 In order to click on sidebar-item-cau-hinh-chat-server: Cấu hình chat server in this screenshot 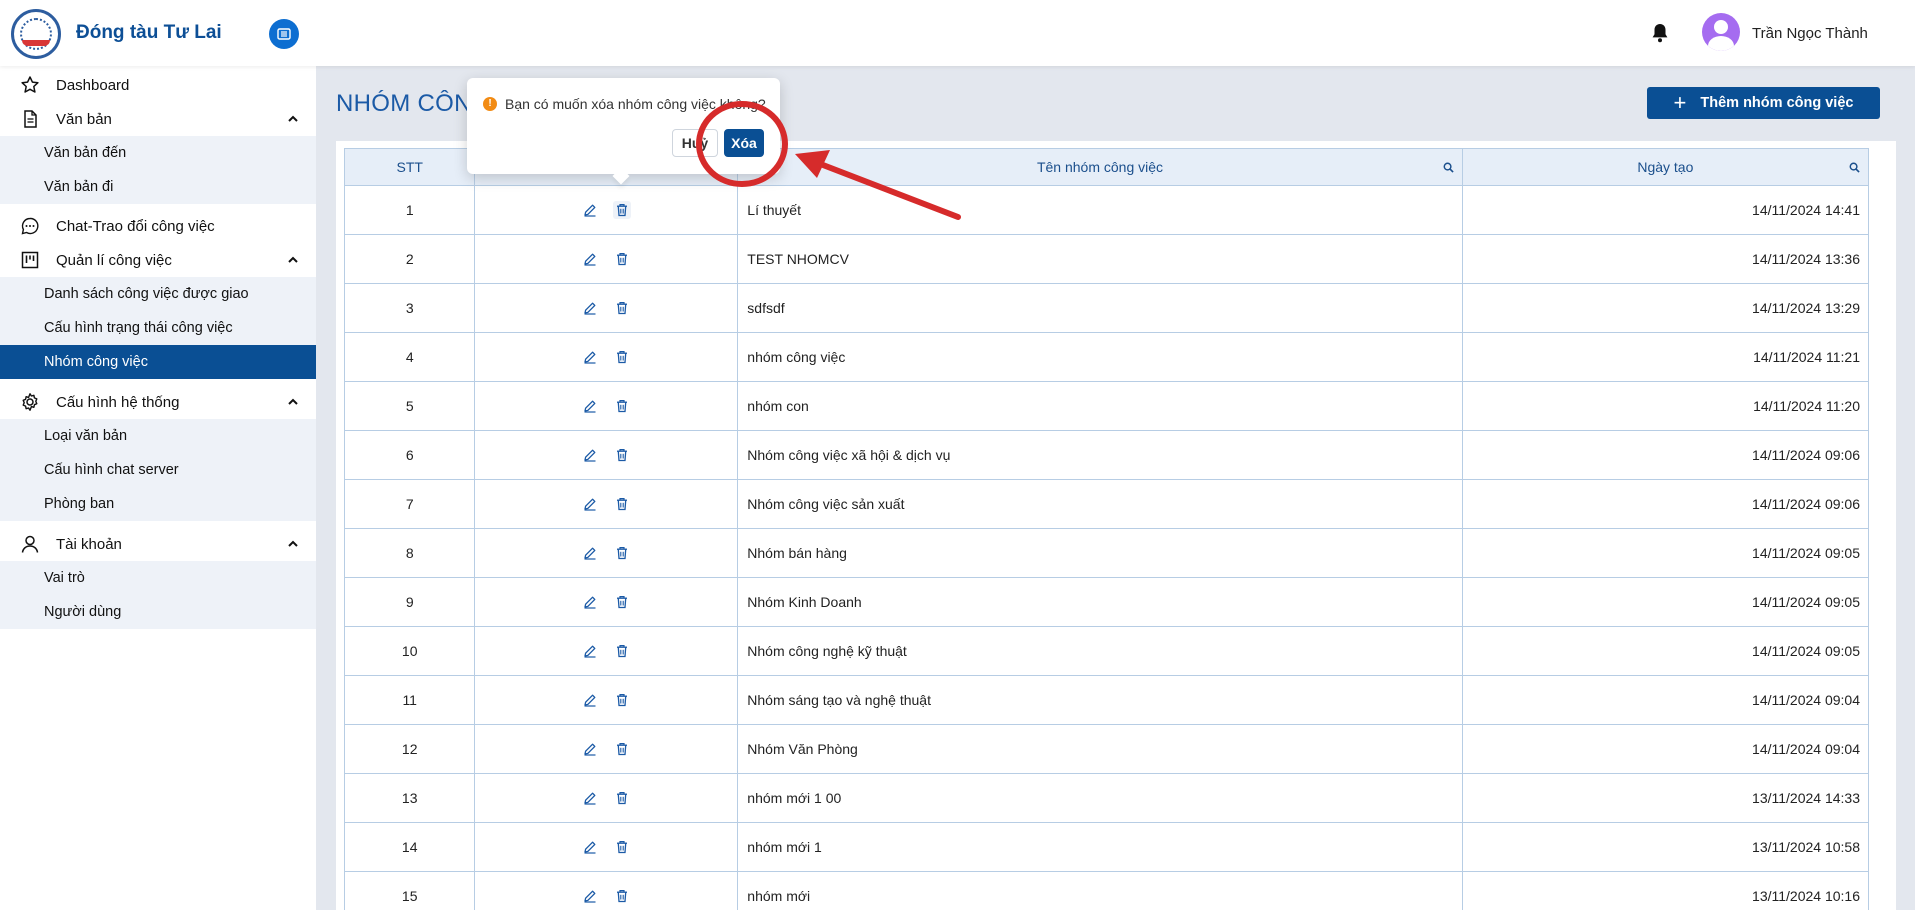, I will do `click(158, 470)`.